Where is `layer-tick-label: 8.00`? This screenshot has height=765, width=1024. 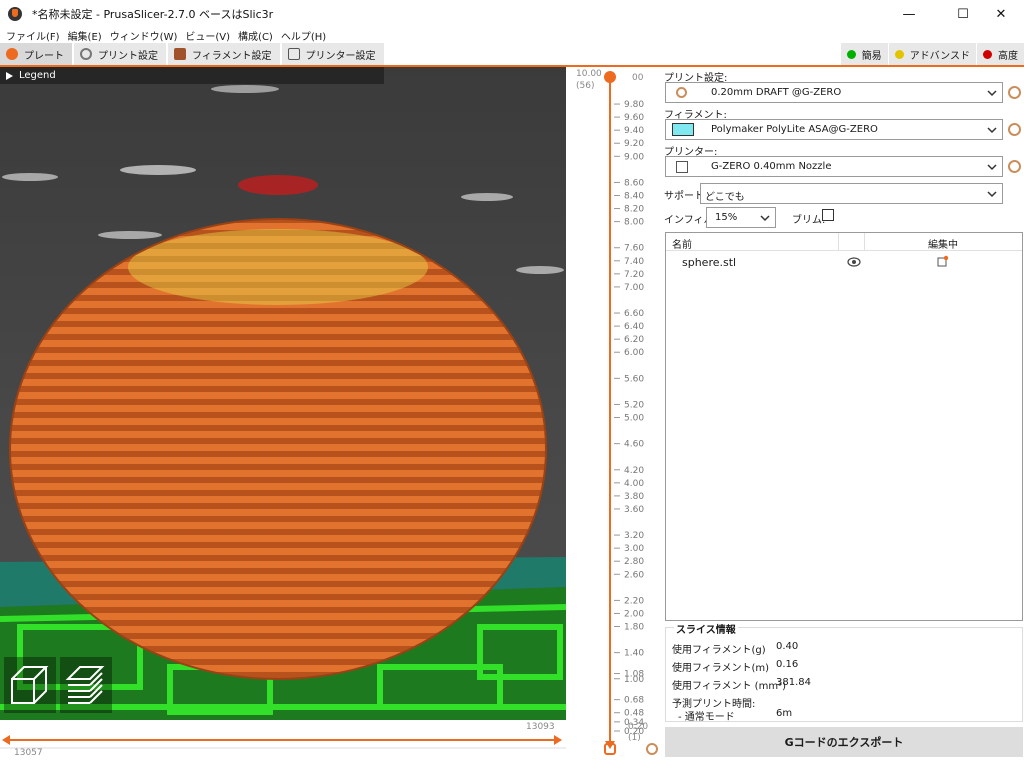 layer-tick-label: 8.00 is located at coordinates (634, 223).